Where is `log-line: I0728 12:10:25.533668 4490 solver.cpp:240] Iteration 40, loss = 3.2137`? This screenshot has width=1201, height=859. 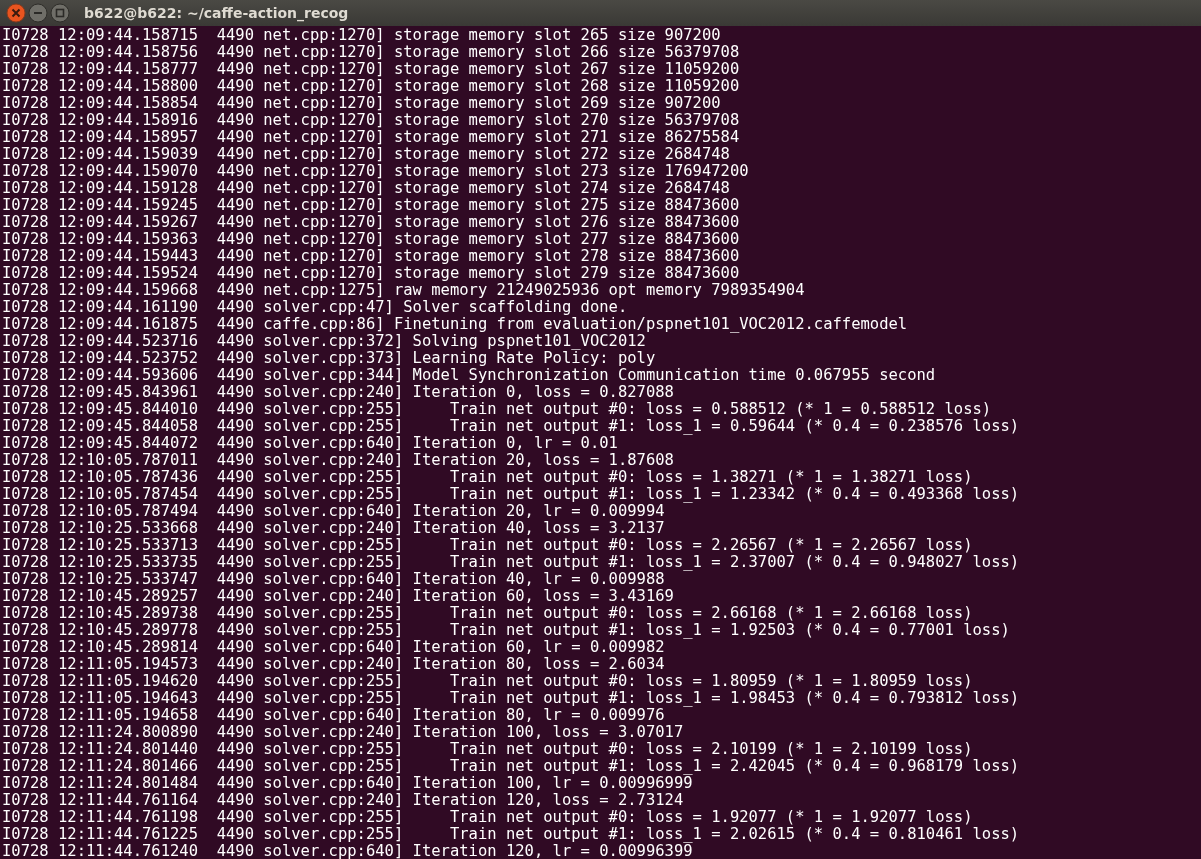 log-line: I0728 12:10:25.533668 4490 solver.cpp:240] Iteration 40, loss = 3.2137 is located at coordinates (333, 528).